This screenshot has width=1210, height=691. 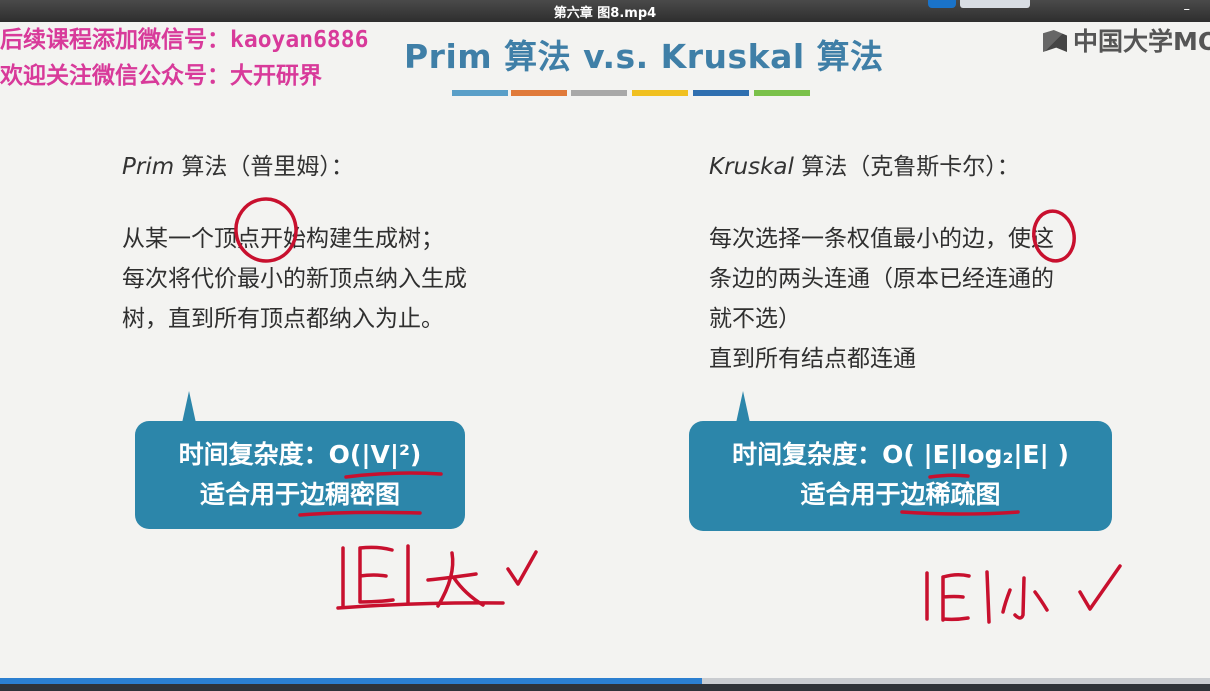 I want to click on prim-complexity-bubble: 时间复杂度：O(|V|²) 适合用于边稠密图, so click(x=300, y=460).